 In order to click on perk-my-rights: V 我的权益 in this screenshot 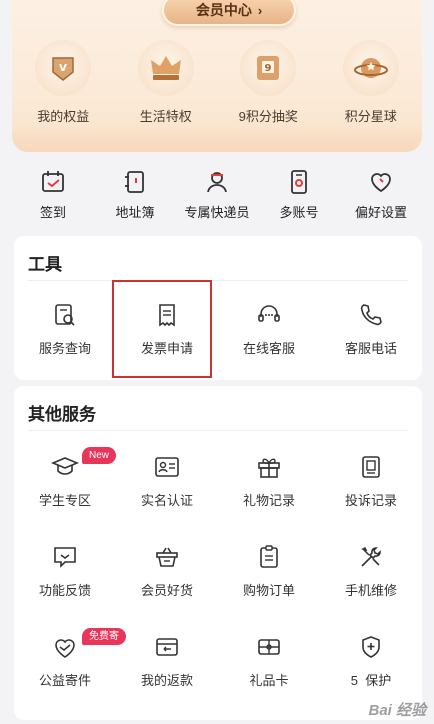, I will do `click(63, 82)`.